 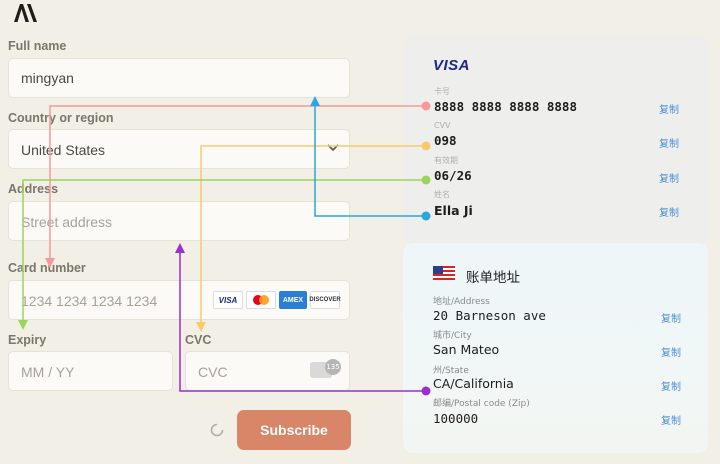 What do you see at coordinates (23, 325) in the screenshot?
I see `arrow-expiry-head` at bounding box center [23, 325].